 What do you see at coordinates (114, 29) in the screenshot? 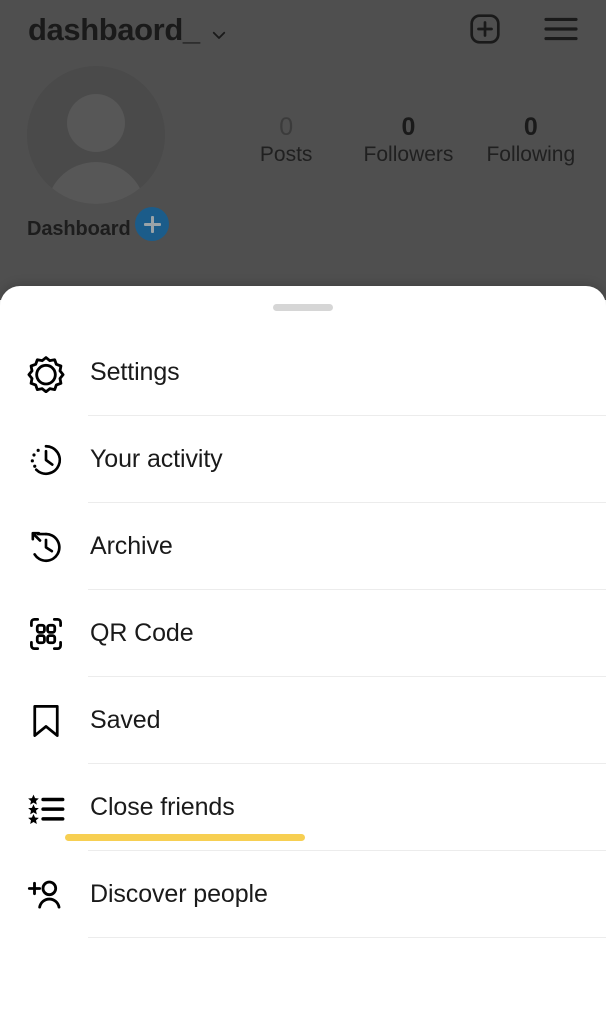
I see `username-label: dashbaord_` at bounding box center [114, 29].